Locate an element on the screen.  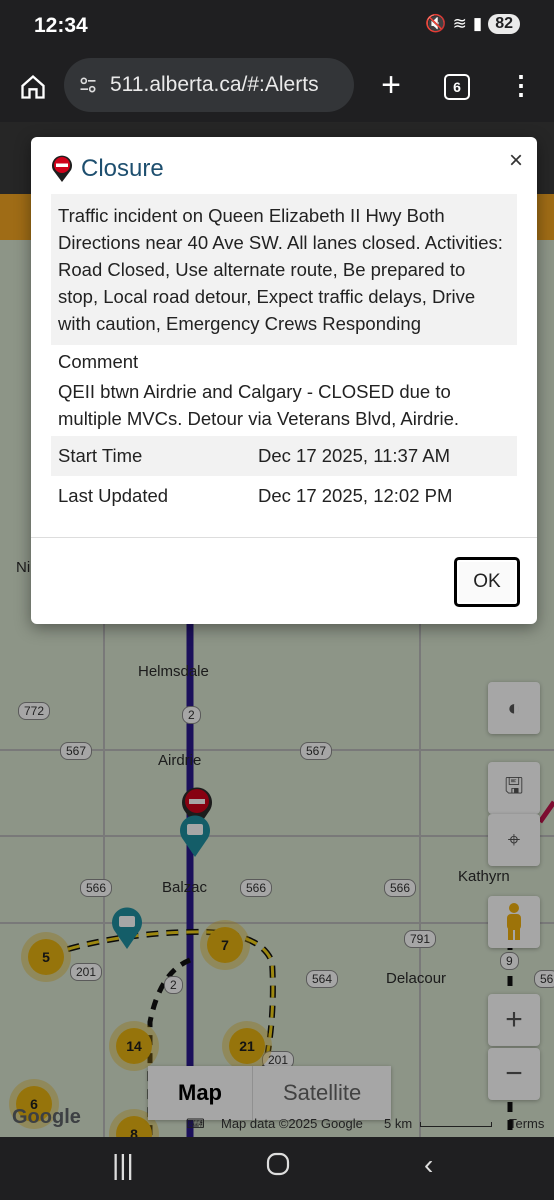
menu-button: ⋮ is located at coordinates (521, 85).